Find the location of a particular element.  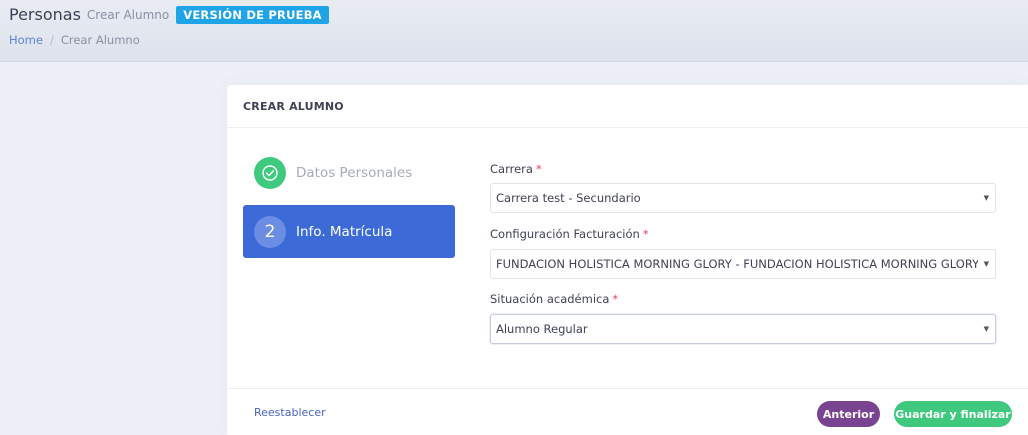

page-subtitle: Crear Alumno is located at coordinates (128, 14).